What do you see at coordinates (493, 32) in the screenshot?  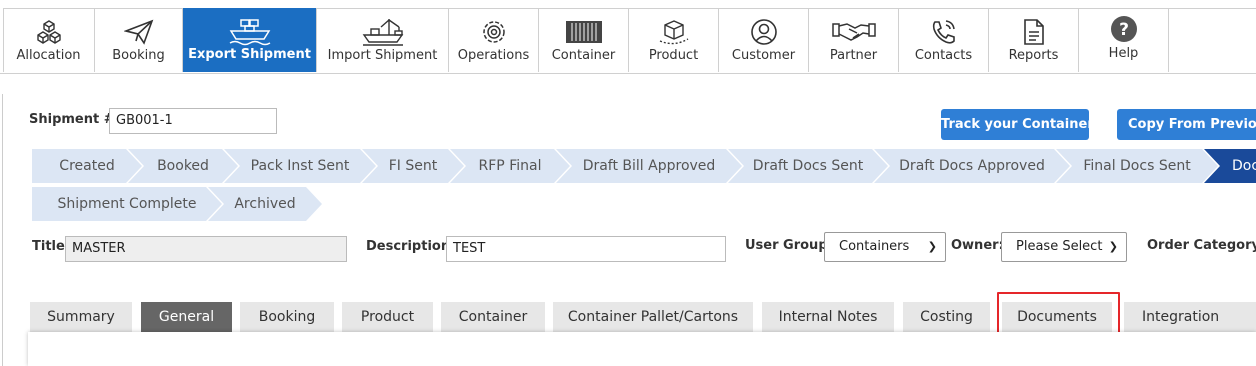 I see `gear-icon` at bounding box center [493, 32].